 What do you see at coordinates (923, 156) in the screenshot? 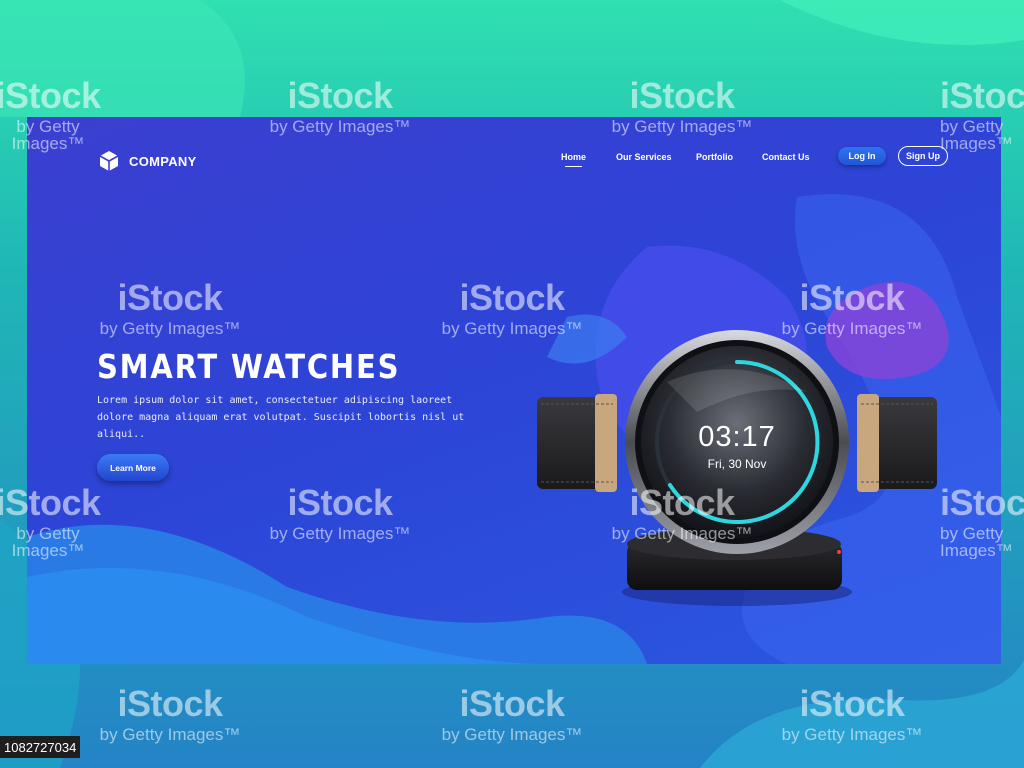
I see `signup-button: Sign Up` at bounding box center [923, 156].